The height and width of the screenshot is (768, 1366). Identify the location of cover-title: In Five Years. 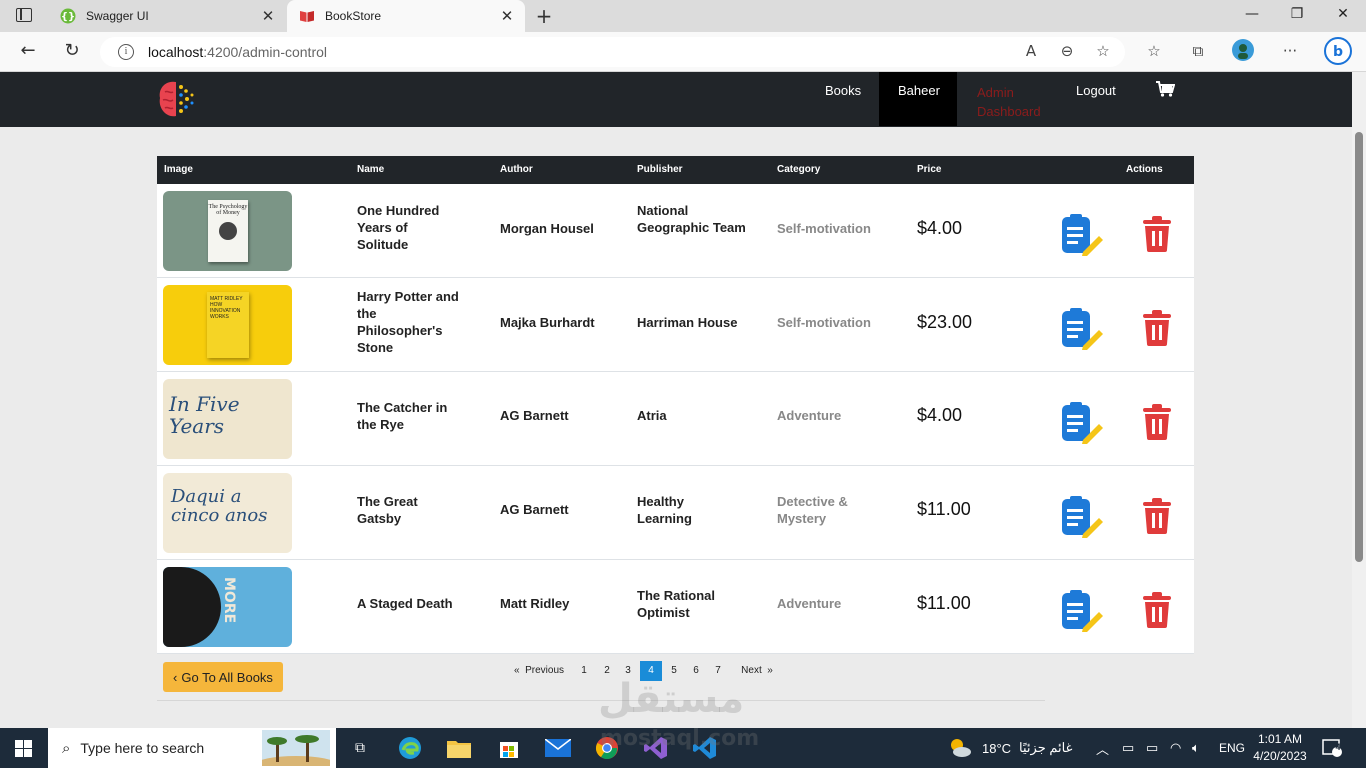
(204, 415).